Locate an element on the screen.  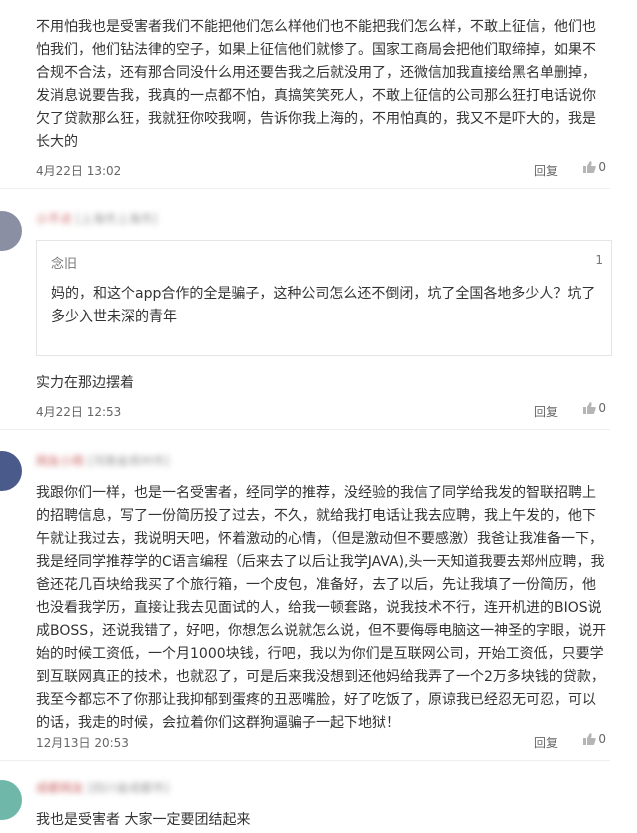
quote-user-name: 念旧 is located at coordinates (64, 262).